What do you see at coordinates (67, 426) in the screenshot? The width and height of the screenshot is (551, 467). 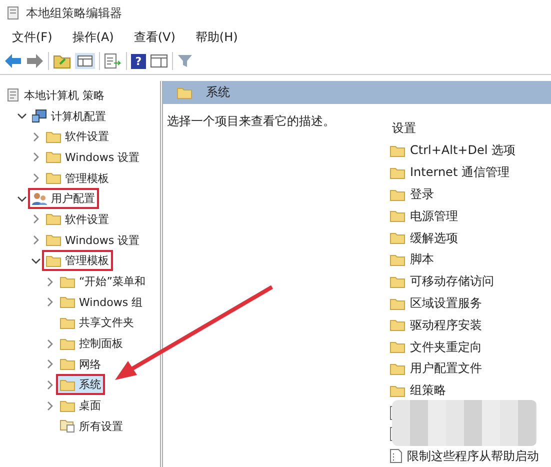 I see `settings-icon` at bounding box center [67, 426].